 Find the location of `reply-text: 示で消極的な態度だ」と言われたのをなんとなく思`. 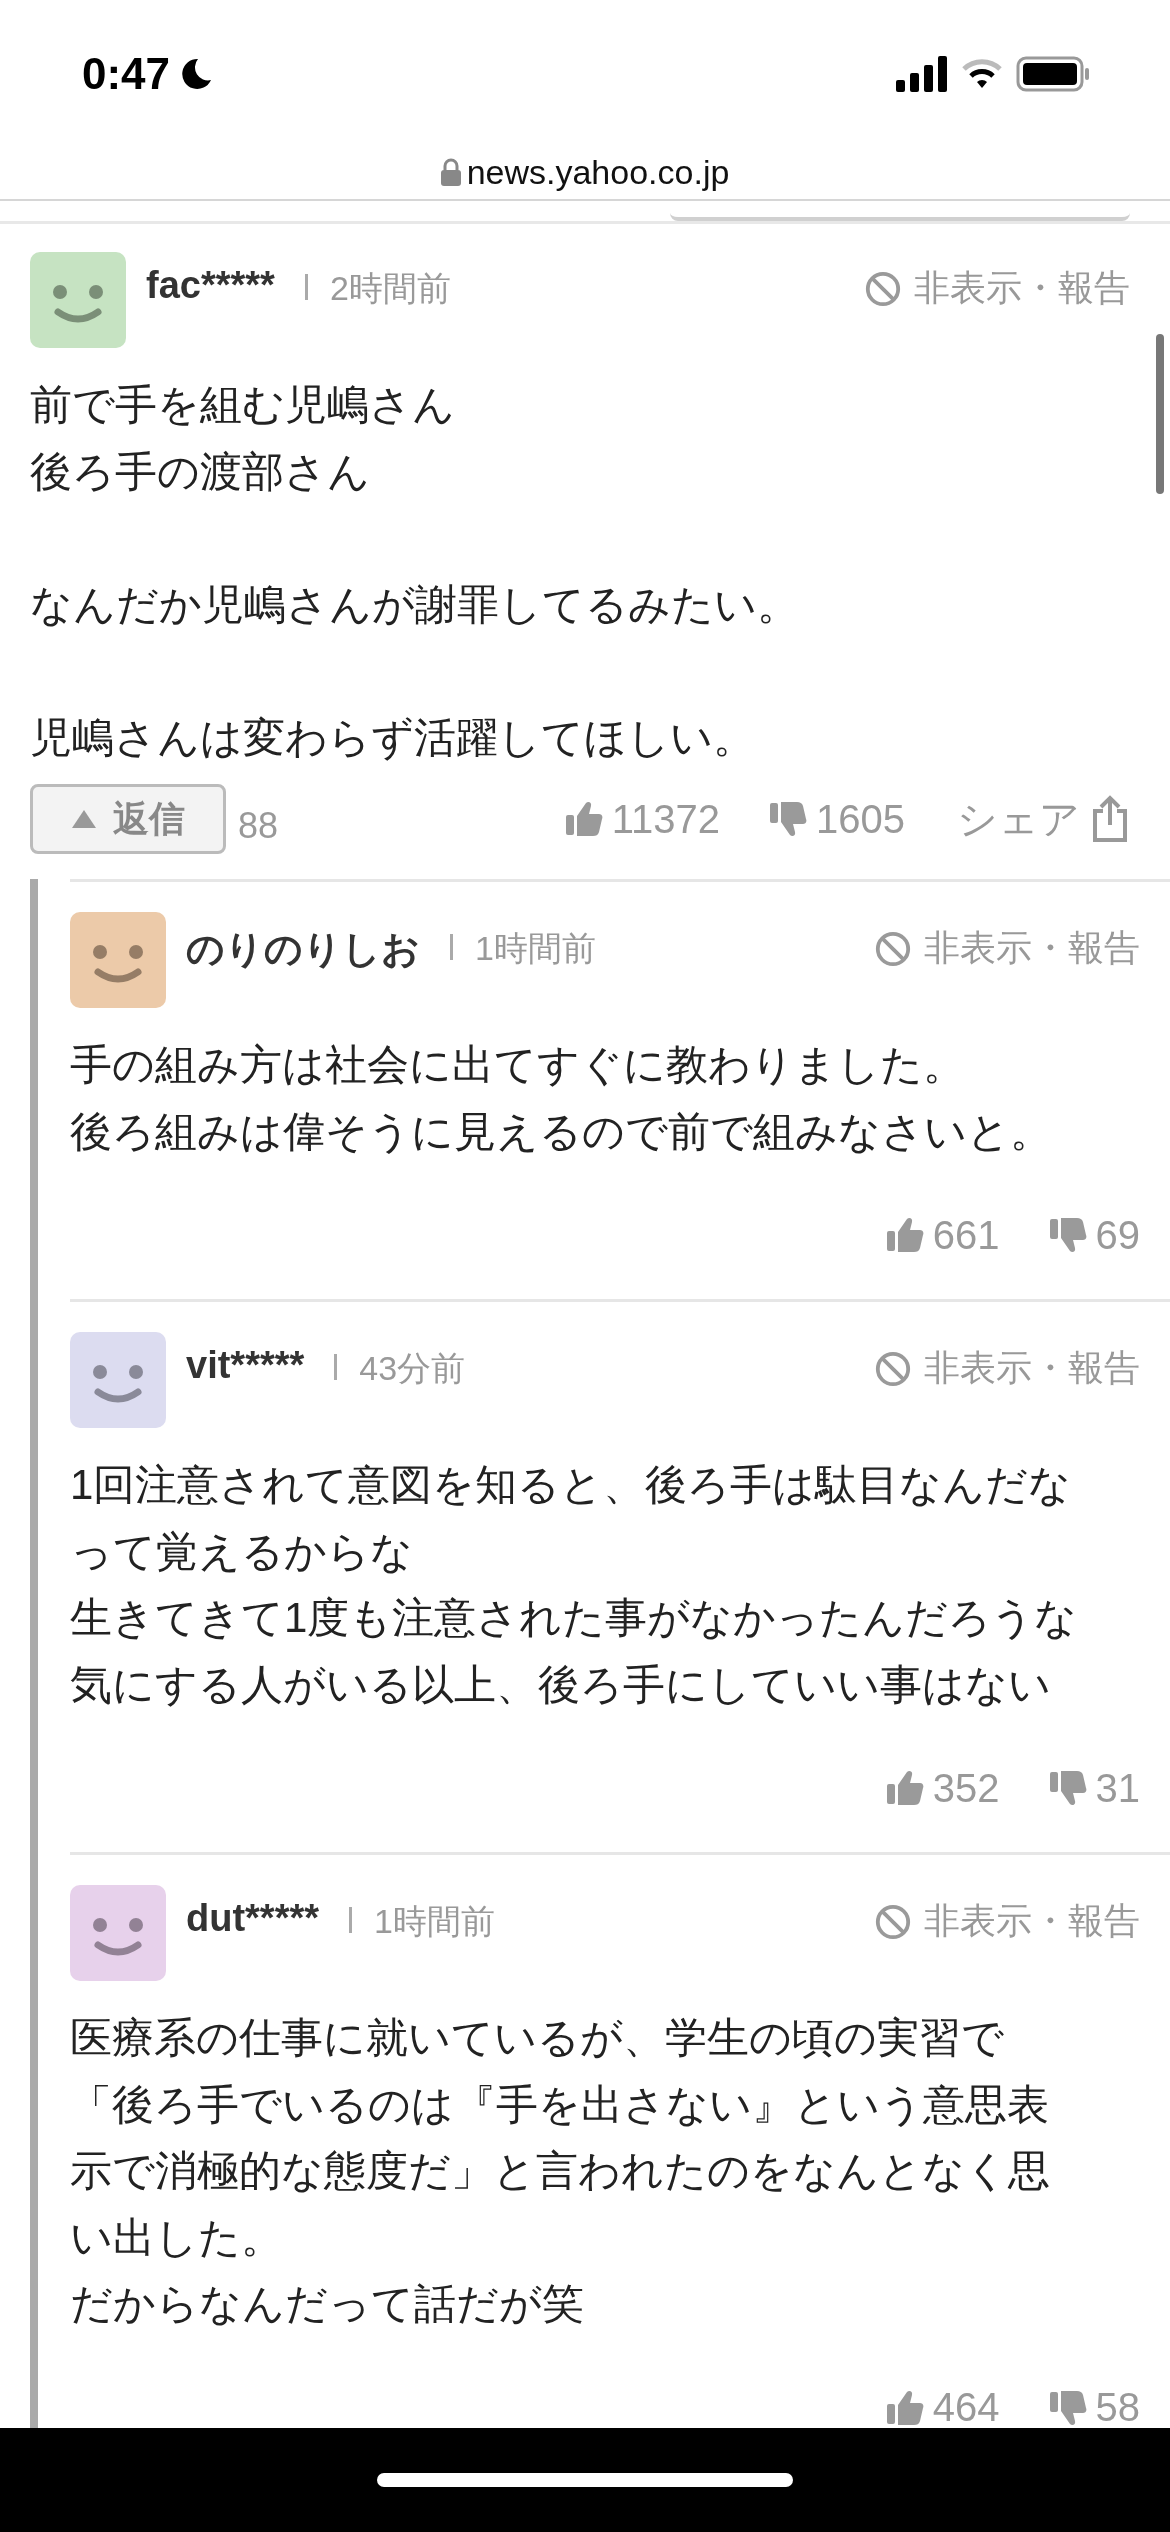

reply-text: 示で消極的な態度だ」と言われたのをなんとなく思 is located at coordinates (560, 2171).